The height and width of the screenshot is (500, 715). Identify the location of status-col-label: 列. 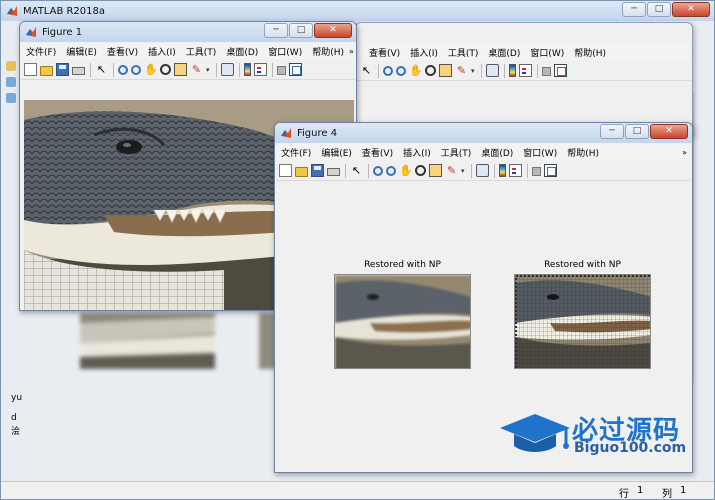
(667, 494).